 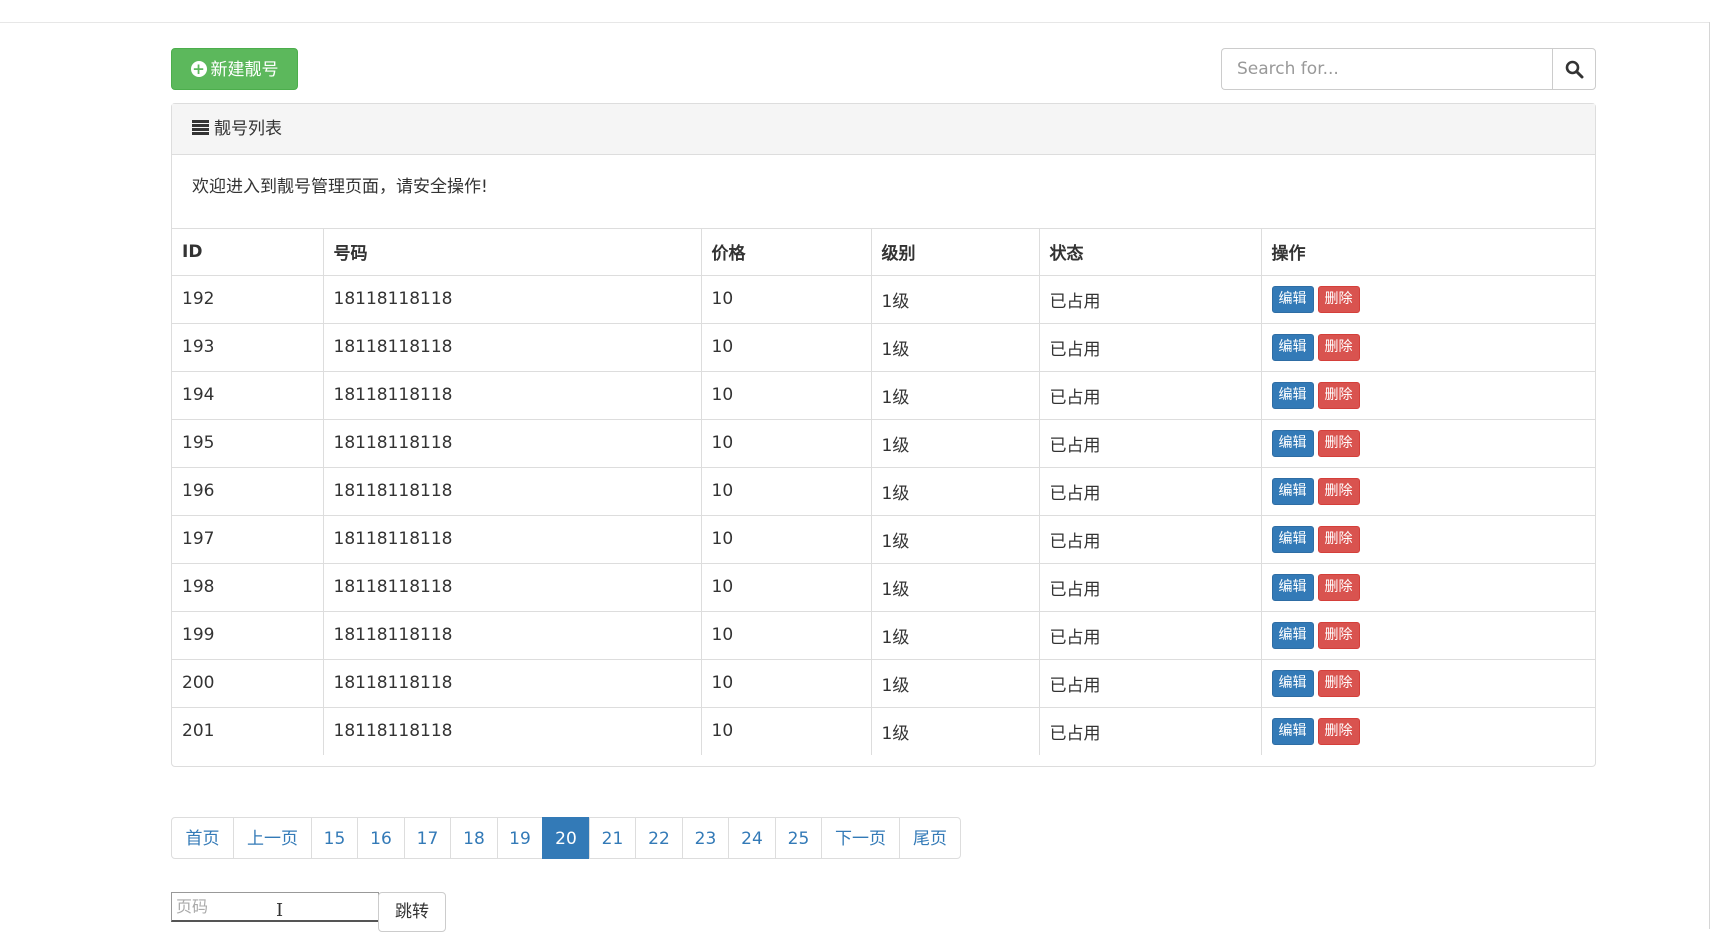 I want to click on new-number-button: + 新建靓号, so click(x=234, y=69).